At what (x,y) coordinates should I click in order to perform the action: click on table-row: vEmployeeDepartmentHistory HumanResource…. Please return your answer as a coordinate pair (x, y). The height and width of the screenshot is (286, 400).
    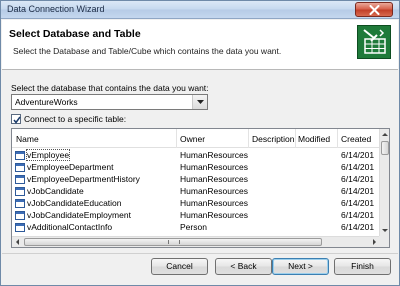
    Looking at the image, I should click on (196, 179).